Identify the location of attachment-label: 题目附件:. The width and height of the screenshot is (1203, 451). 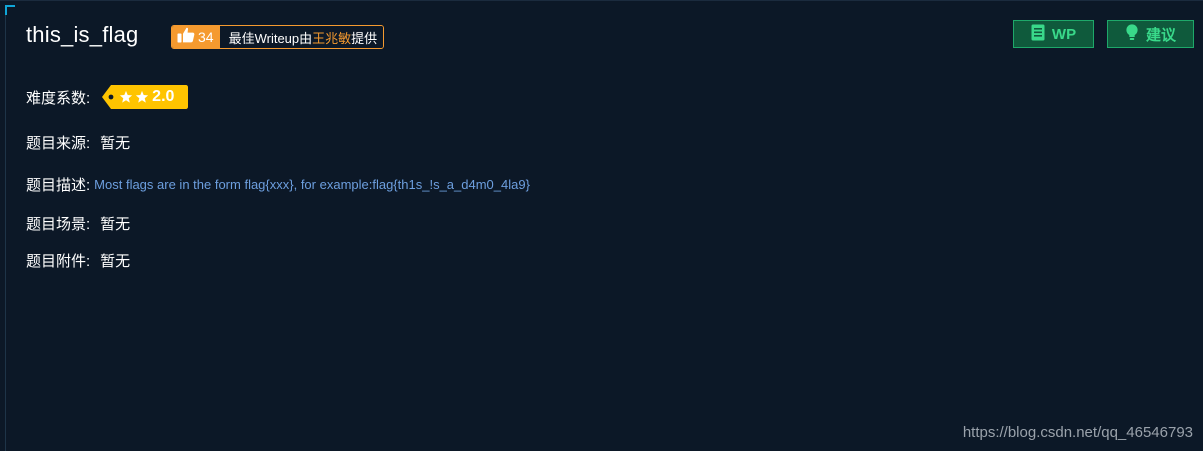
(58, 261).